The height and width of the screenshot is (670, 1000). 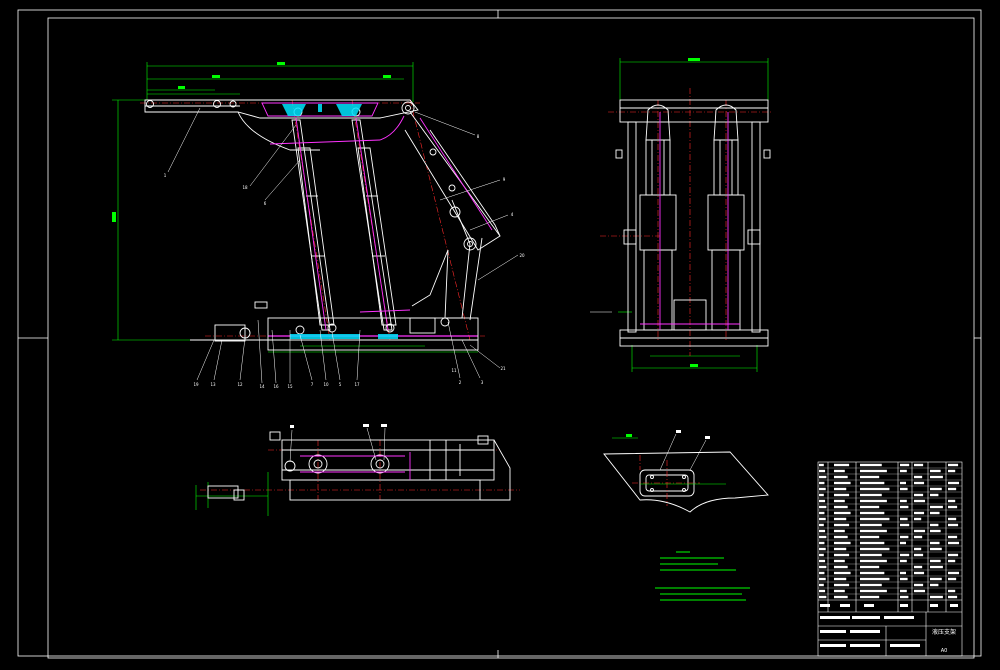 What do you see at coordinates (245, 187) in the screenshot?
I see `part-label: 18` at bounding box center [245, 187].